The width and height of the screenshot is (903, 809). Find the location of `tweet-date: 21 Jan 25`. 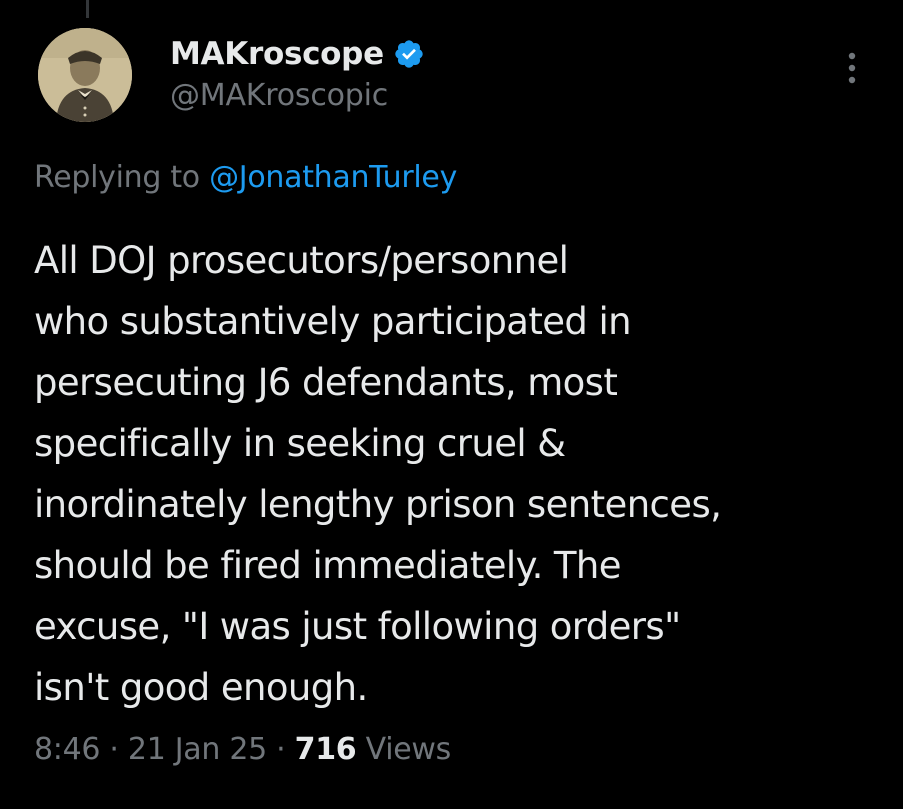

tweet-date: 21 Jan 25 is located at coordinates (197, 749).